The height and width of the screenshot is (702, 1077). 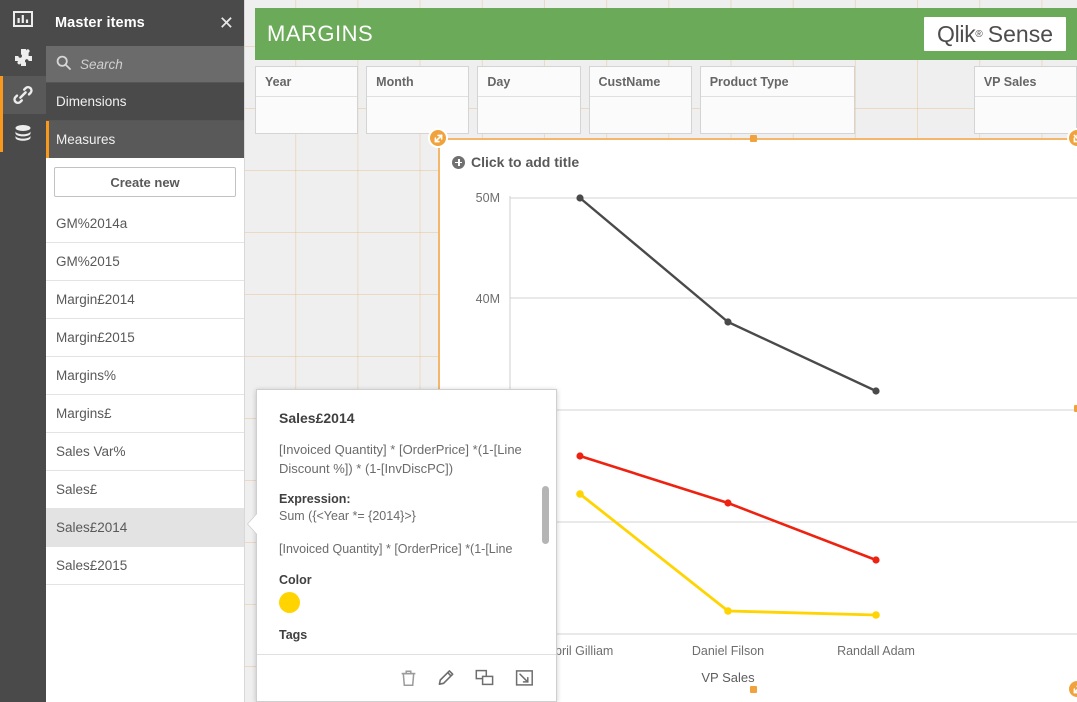 I want to click on filter-box-year: Year, so click(x=307, y=100).